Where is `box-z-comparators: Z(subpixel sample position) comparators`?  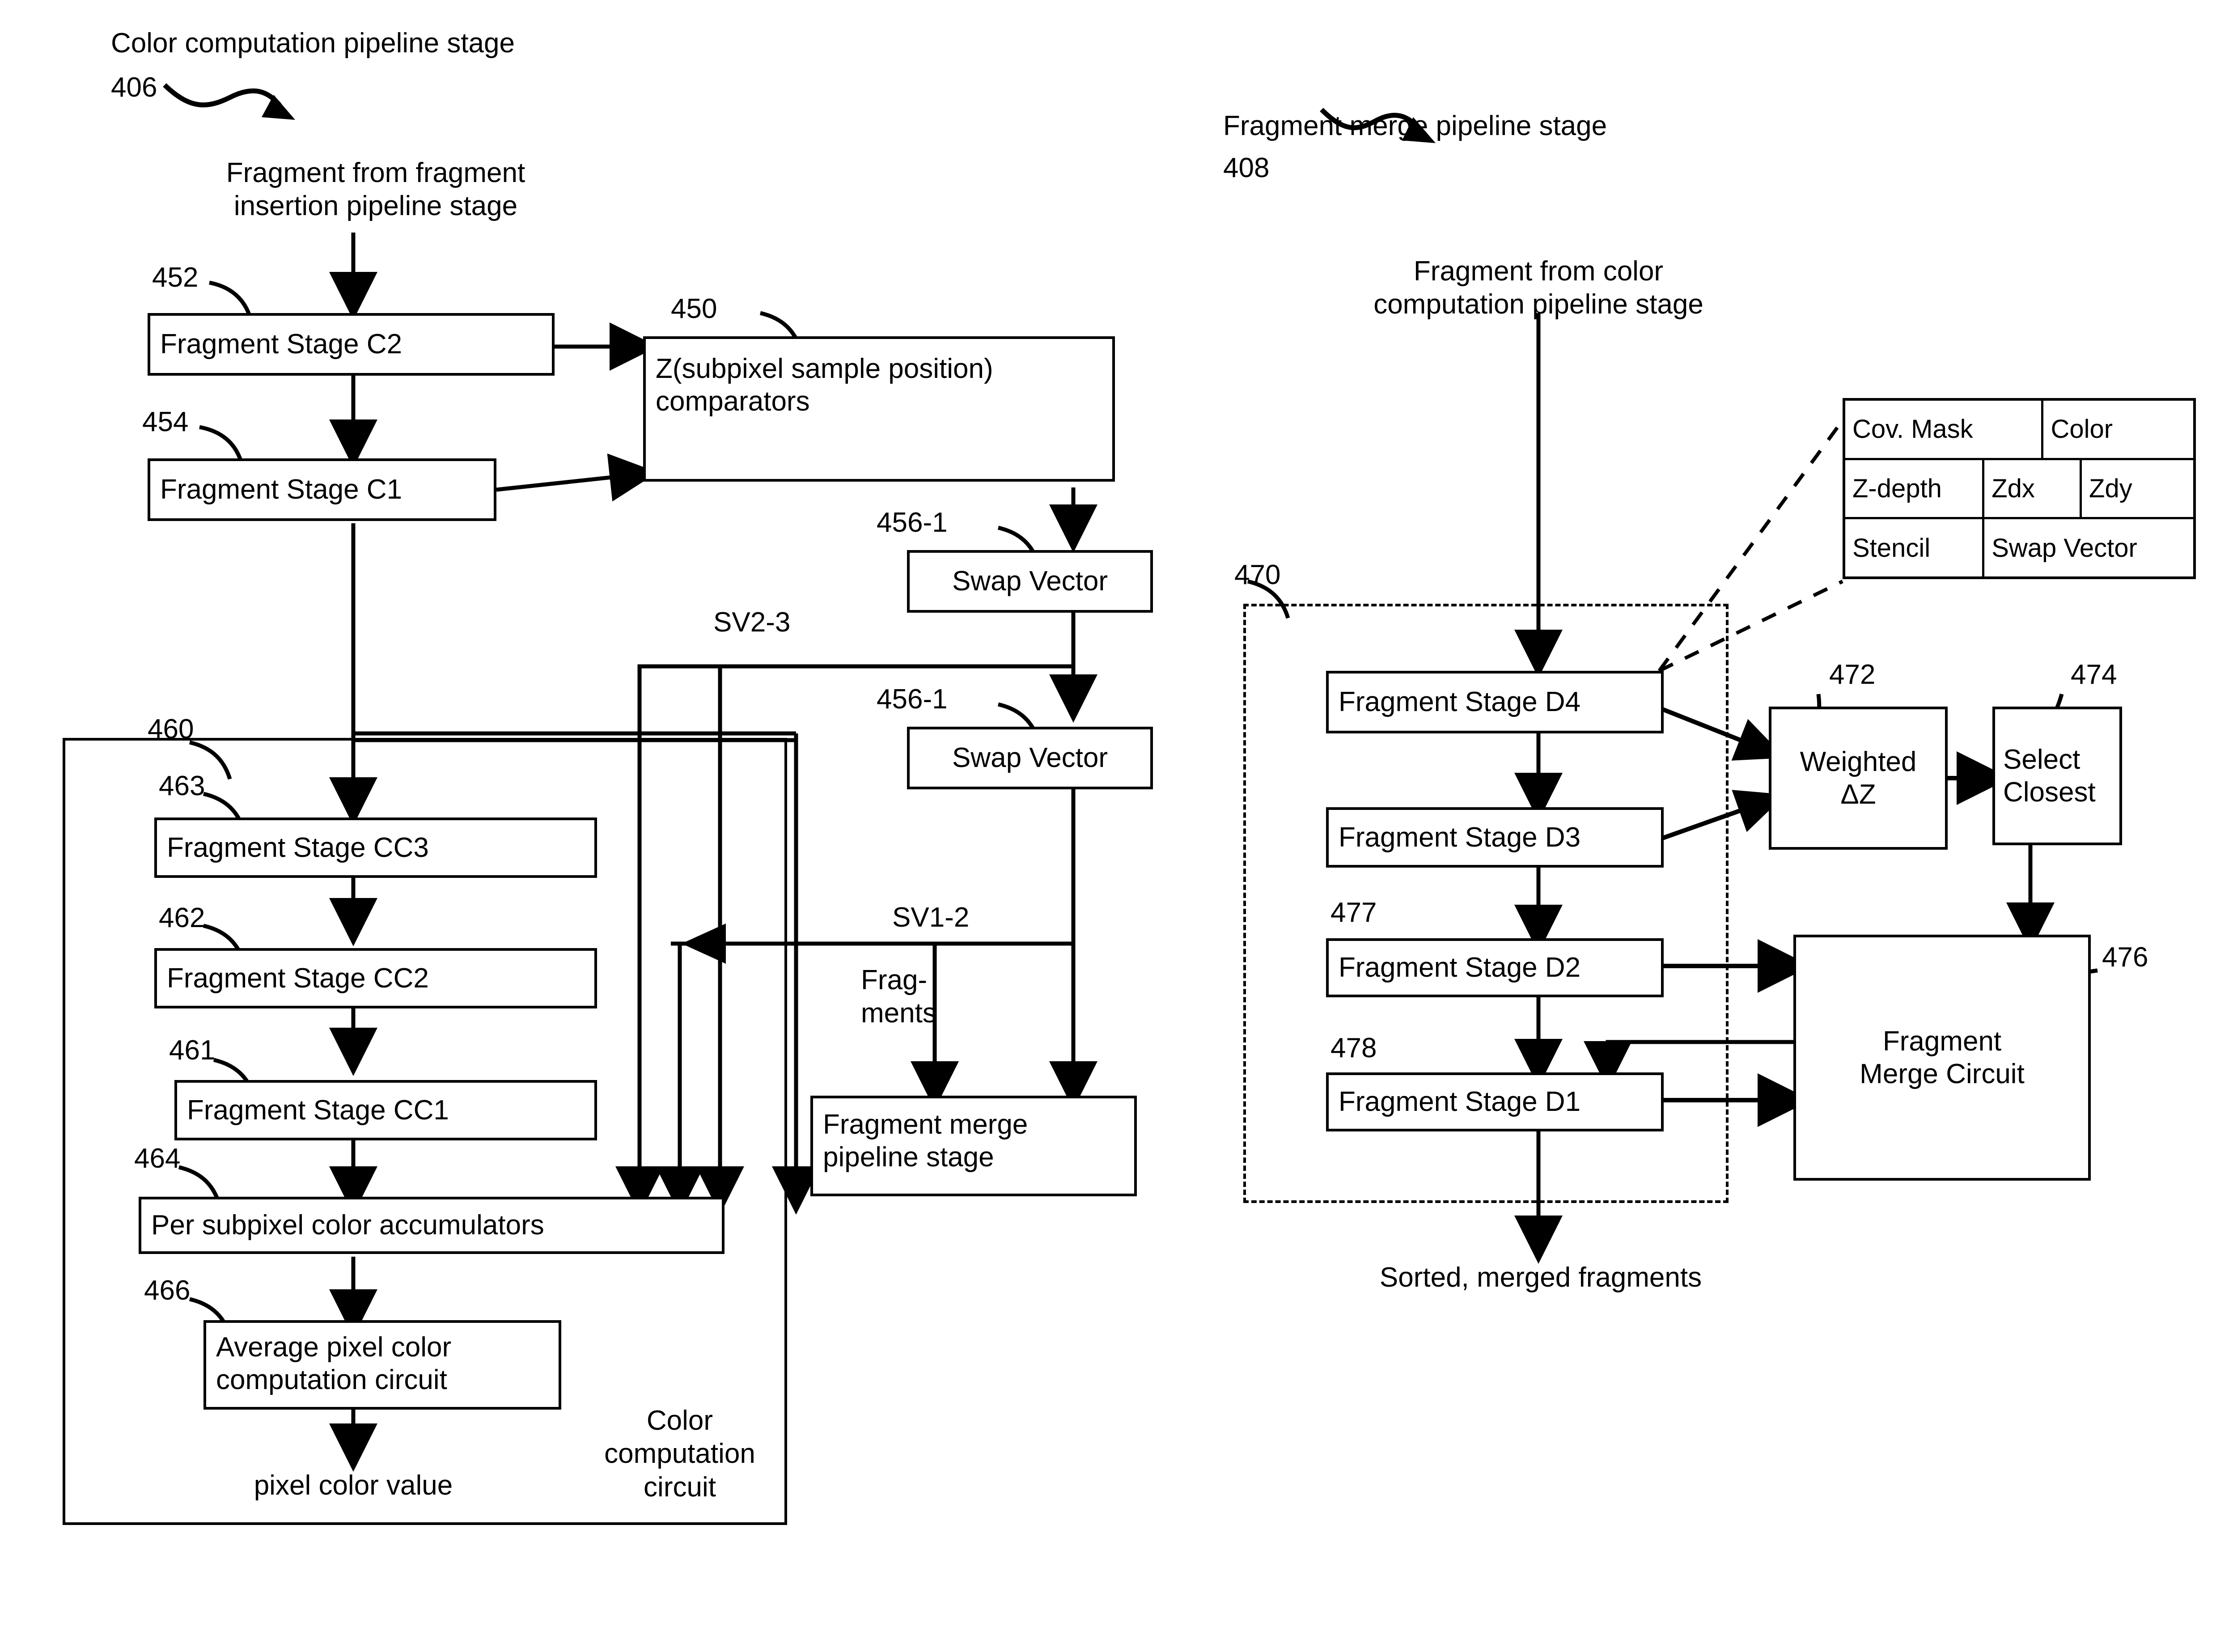 box-z-comparators: Z(subpixel sample position) comparators is located at coordinates (879, 409).